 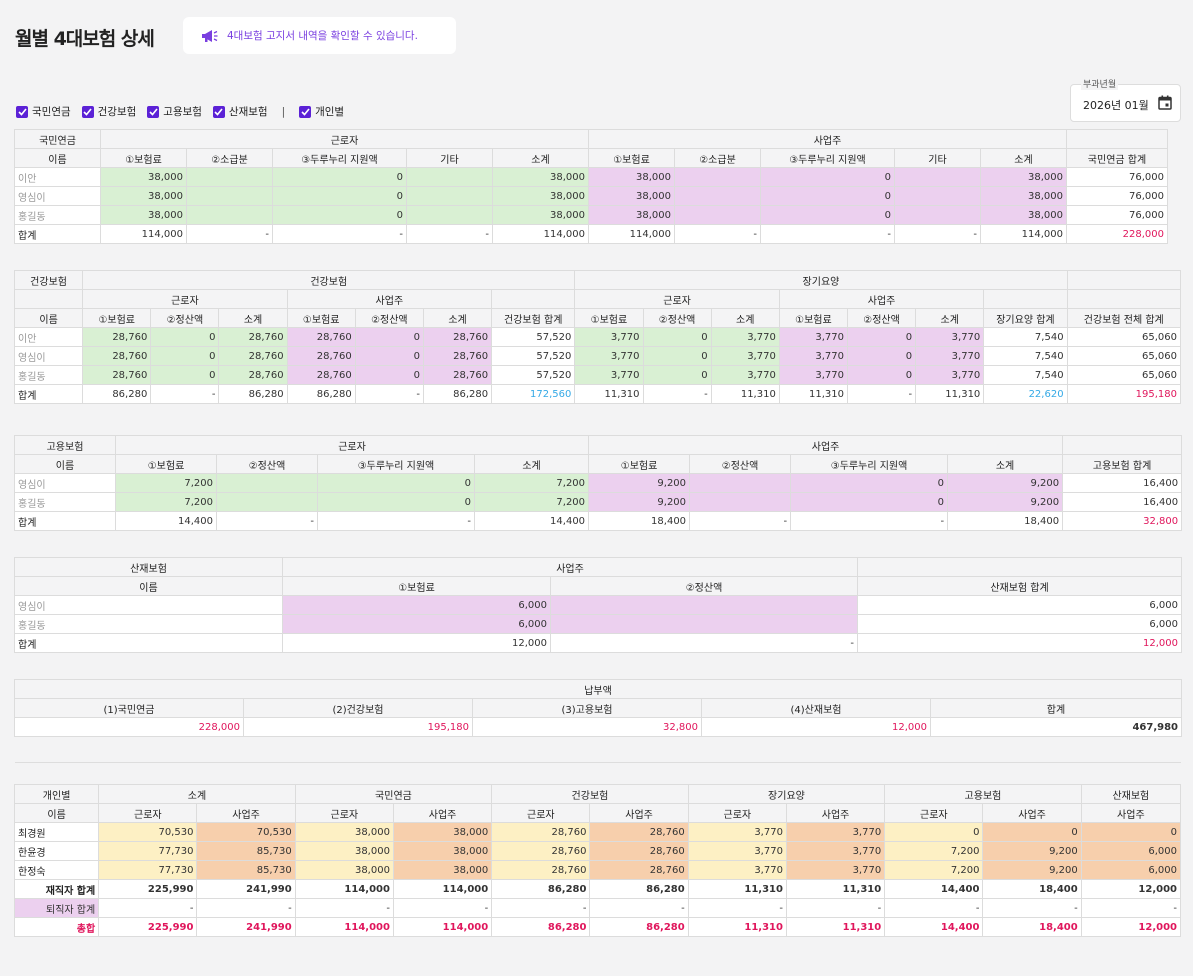 I want to click on period-picker: 부과년월 2026년 01월, so click(x=1125, y=101).